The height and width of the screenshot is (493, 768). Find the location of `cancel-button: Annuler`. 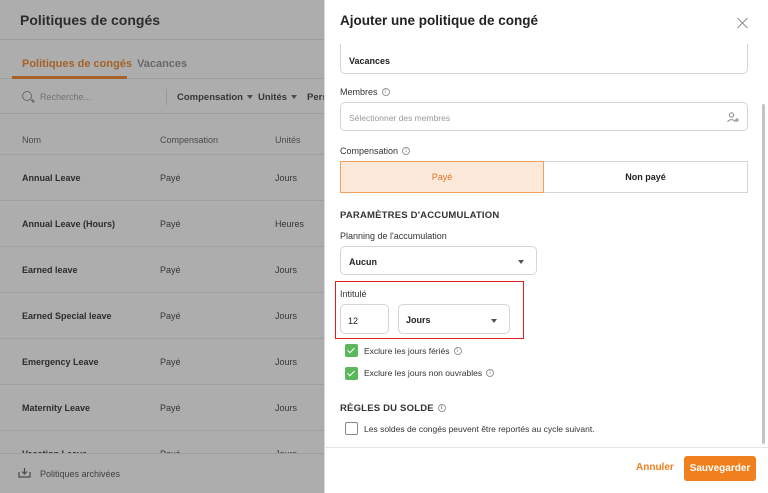

cancel-button: Annuler is located at coordinates (655, 467).